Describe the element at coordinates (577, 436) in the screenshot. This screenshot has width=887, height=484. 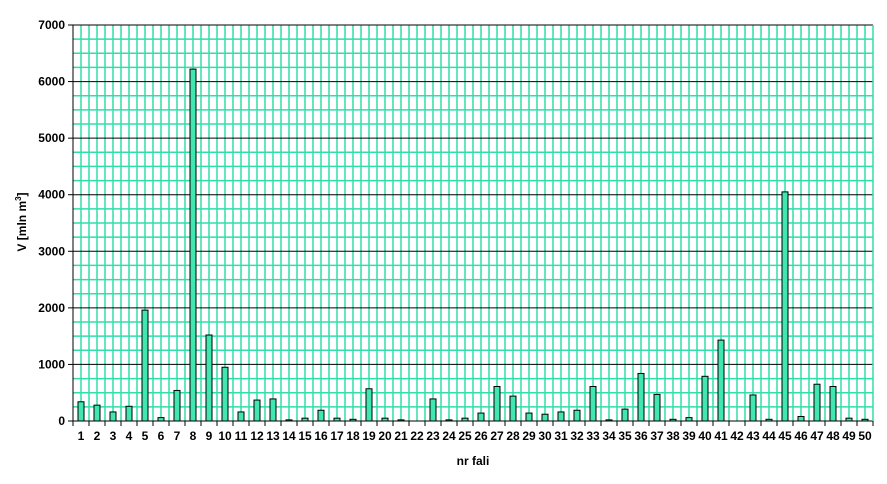
I see `x-tick-label: 32` at that location.